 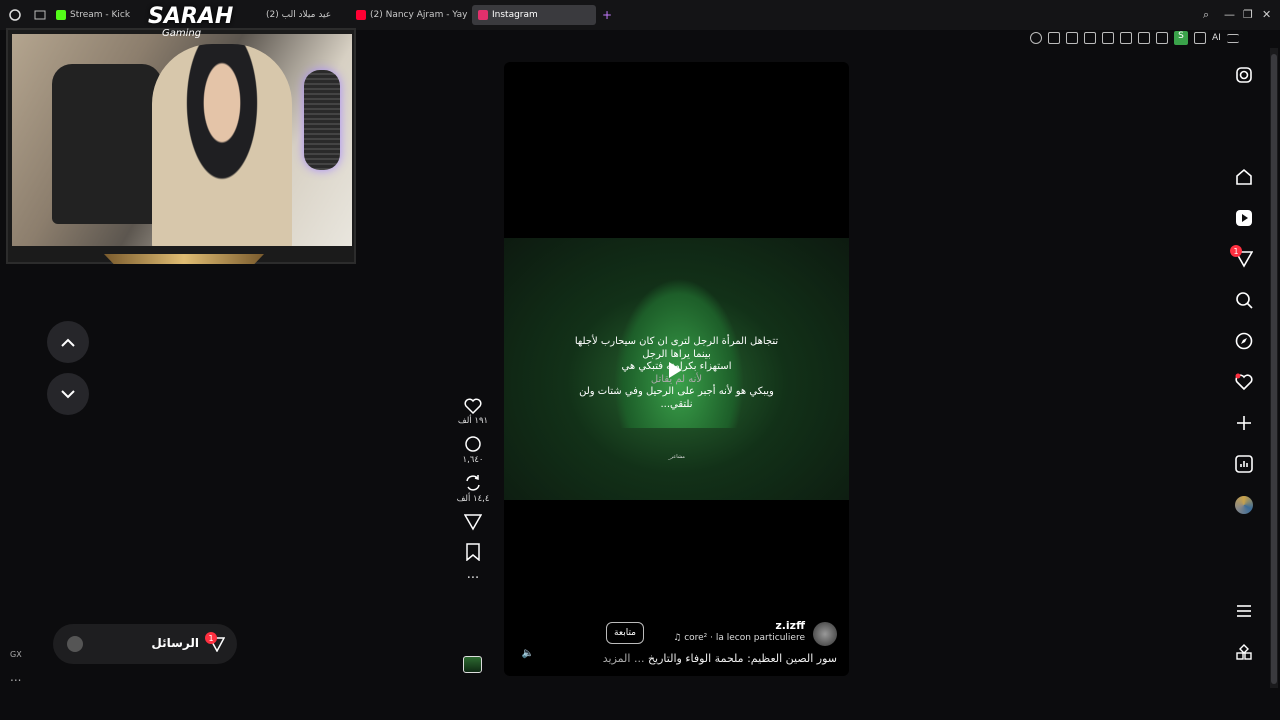 I want to click on youtube-icon, so click(x=361, y=15).